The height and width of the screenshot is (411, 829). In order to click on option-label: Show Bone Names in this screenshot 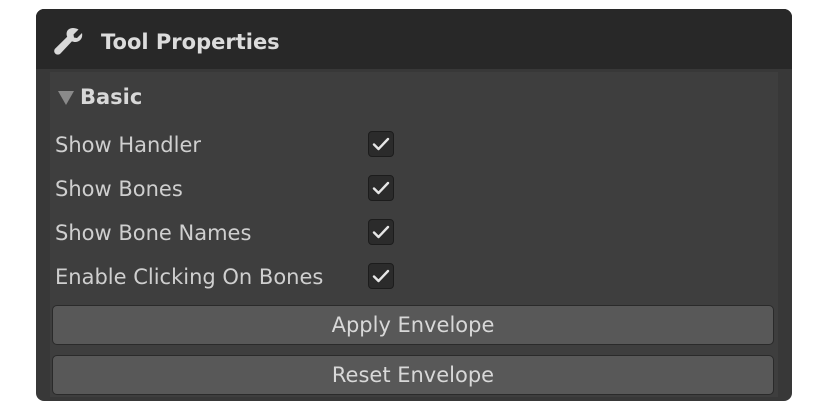, I will do `click(153, 233)`.